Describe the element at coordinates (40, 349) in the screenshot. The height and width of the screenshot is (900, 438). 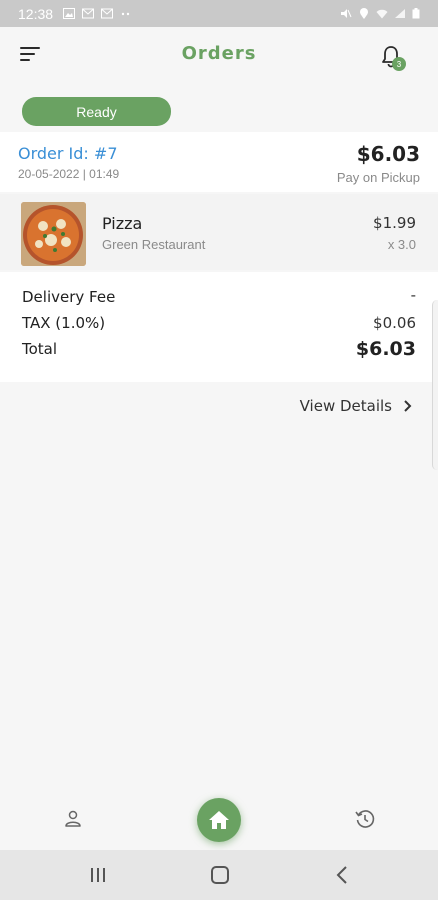
I see `total-label: Total` at that location.